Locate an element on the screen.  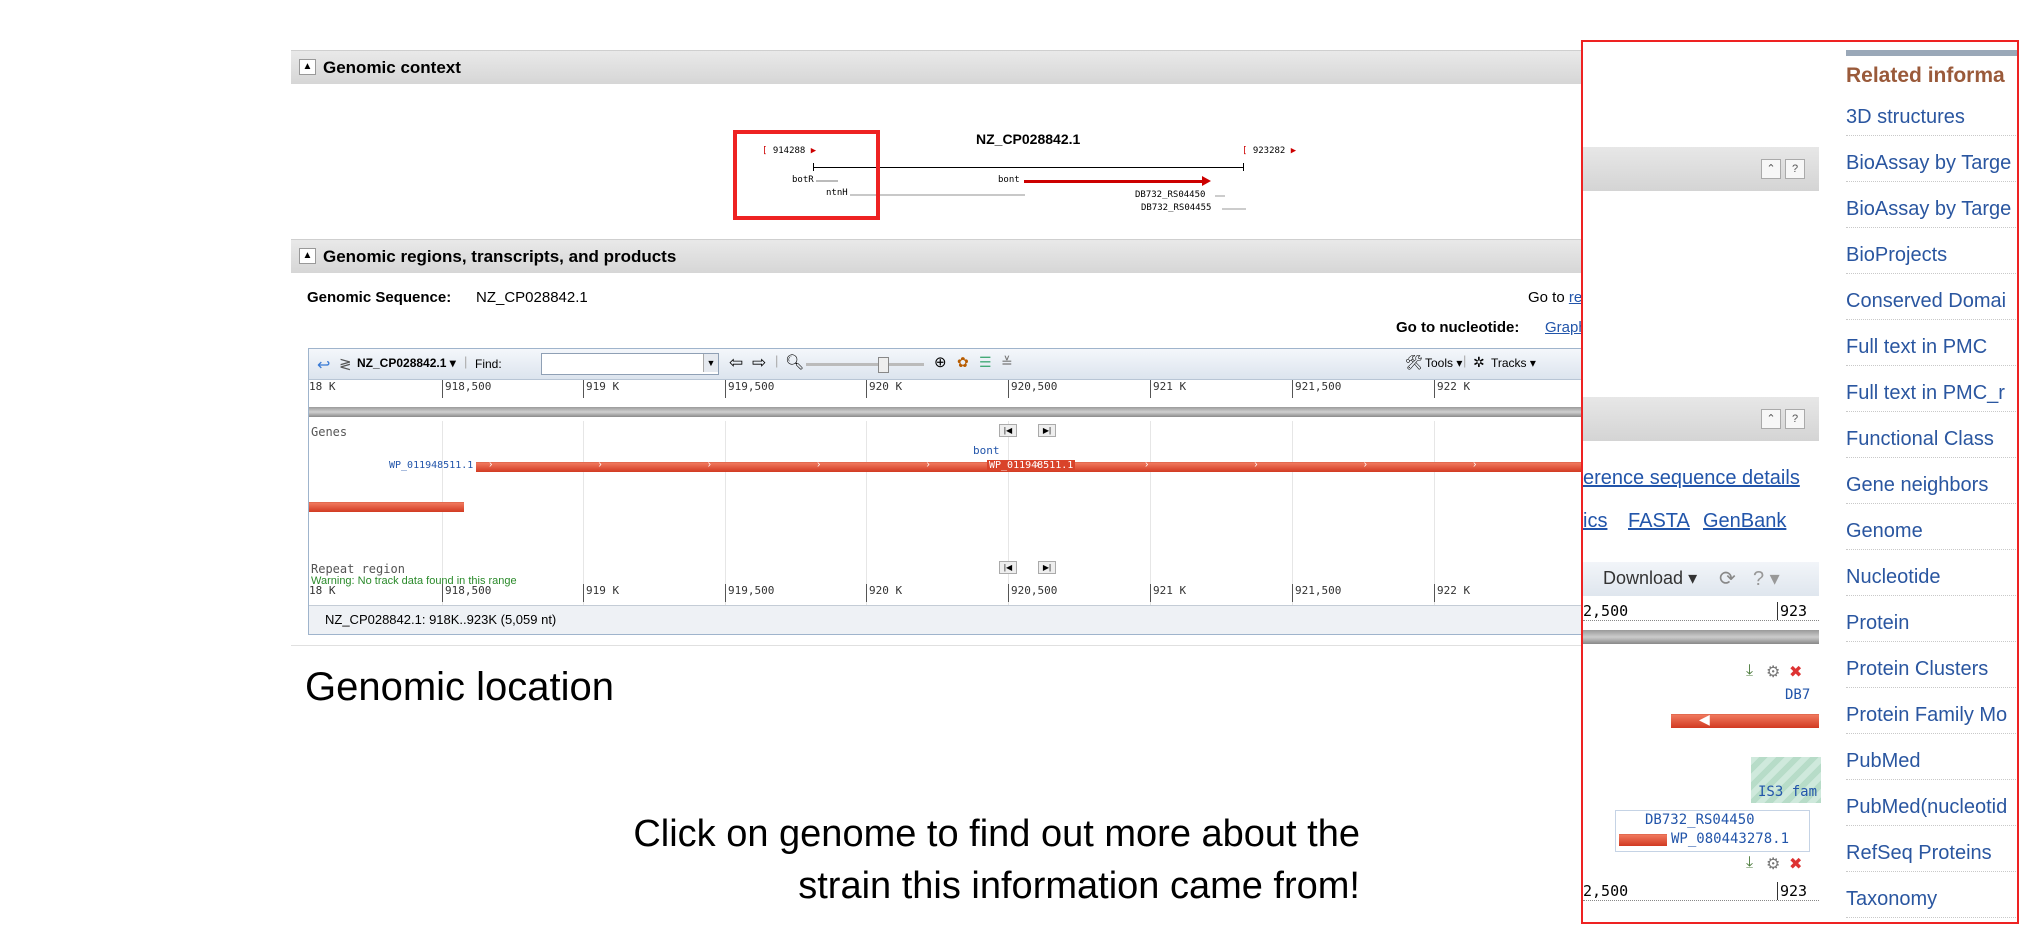
related-link-pubmed: PubMed is located at coordinates (1931, 765).